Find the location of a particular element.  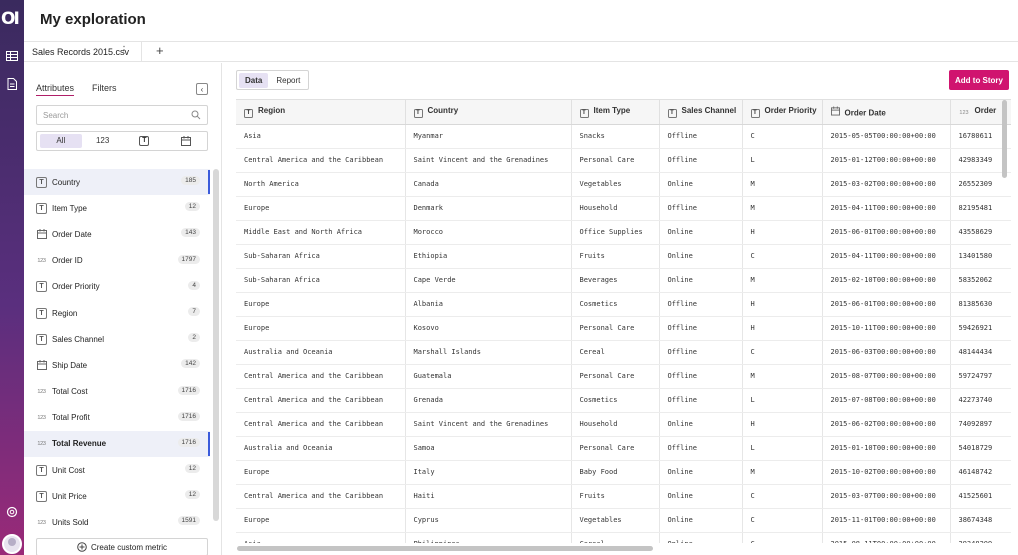

table-cell: 2015-10-02T00:00:00+00:00 is located at coordinates (886, 472).